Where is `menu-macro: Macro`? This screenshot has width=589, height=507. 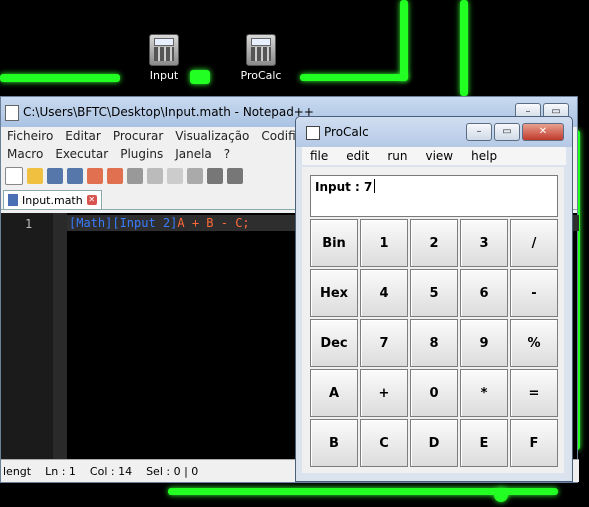 menu-macro: Macro is located at coordinates (25, 154).